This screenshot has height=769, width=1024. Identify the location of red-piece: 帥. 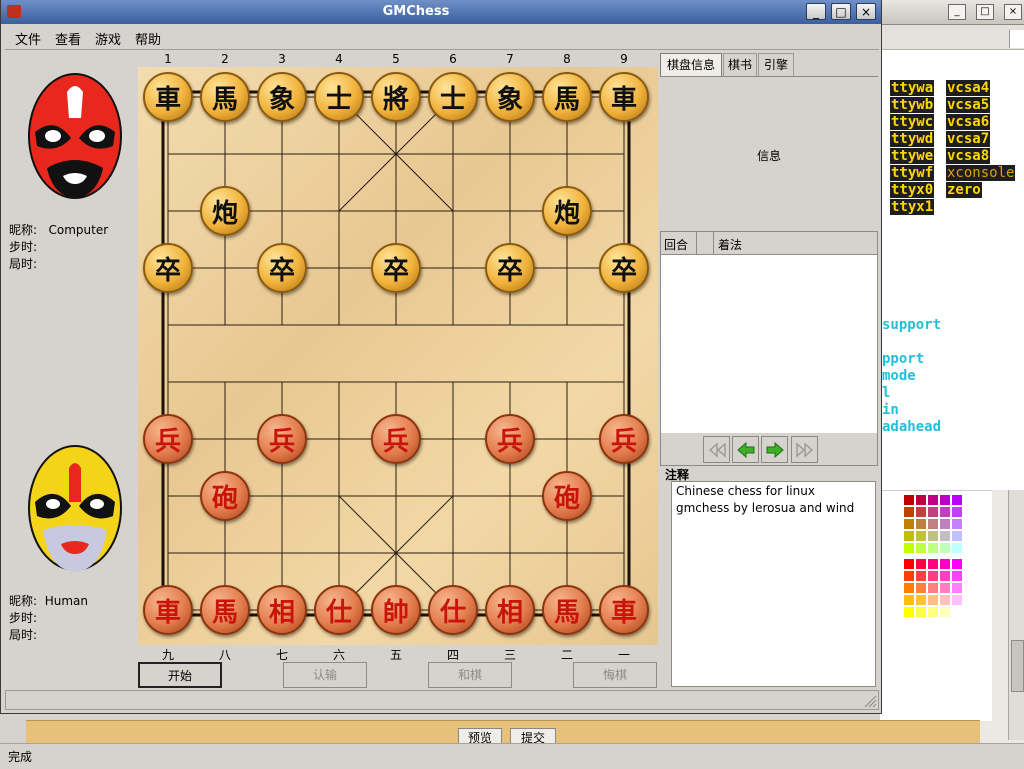
(396, 610).